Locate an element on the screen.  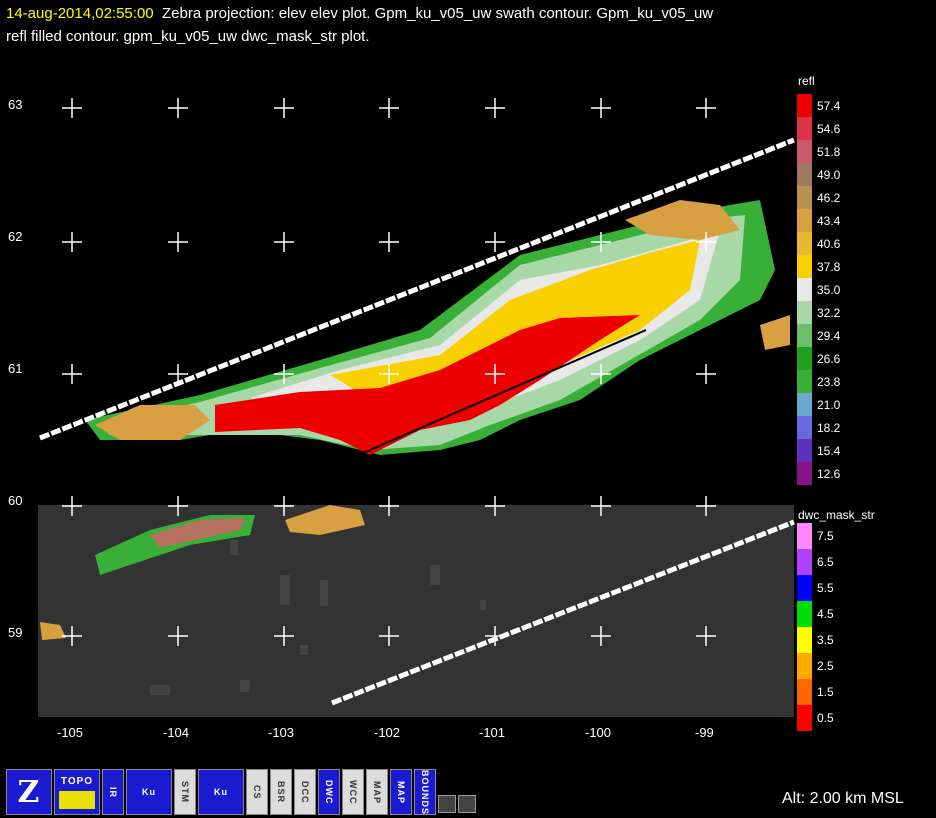
map-button: MAP is located at coordinates (377, 792).